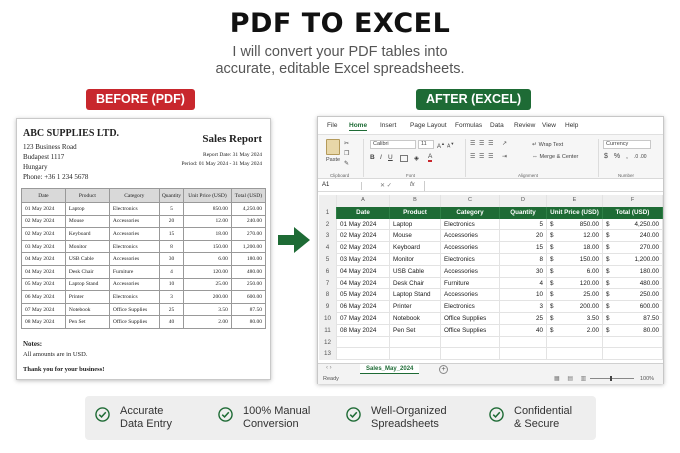 This screenshot has width=680, height=453. What do you see at coordinates (633, 295) in the screenshot?
I see `cell-total: $250.00` at bounding box center [633, 295].